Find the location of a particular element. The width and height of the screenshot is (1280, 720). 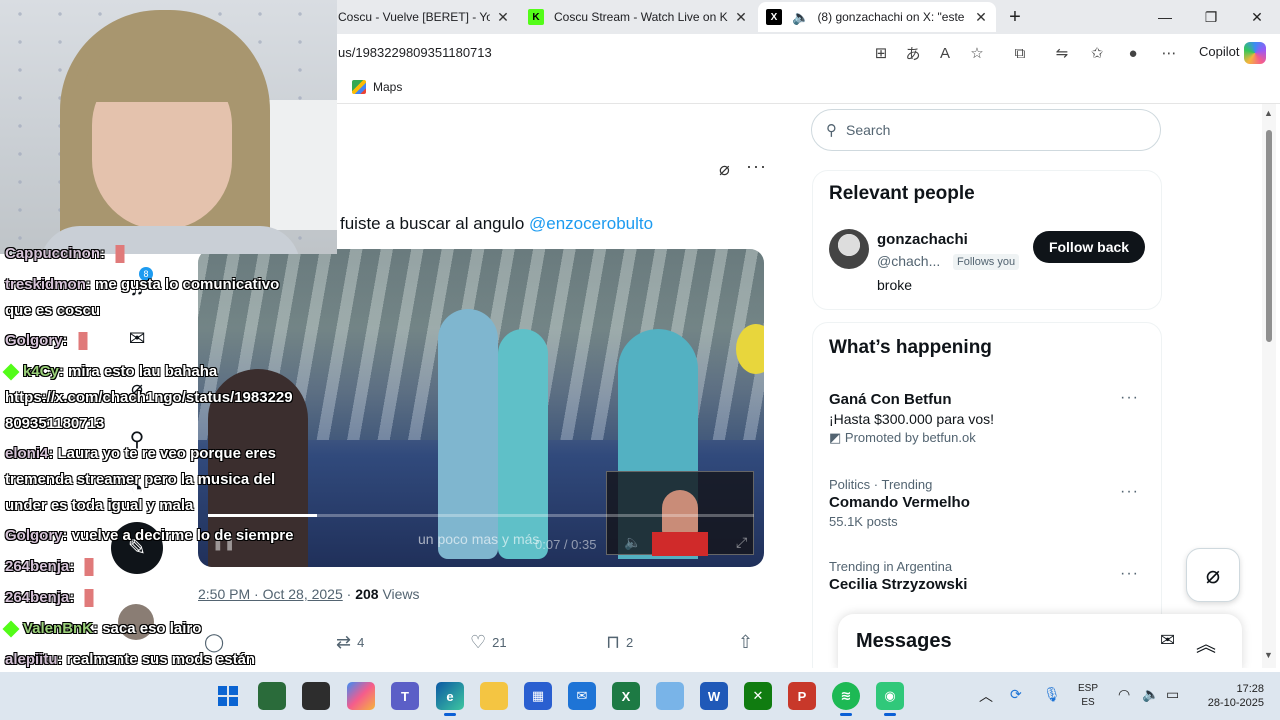

teams-icon: T is located at coordinates (405, 696).